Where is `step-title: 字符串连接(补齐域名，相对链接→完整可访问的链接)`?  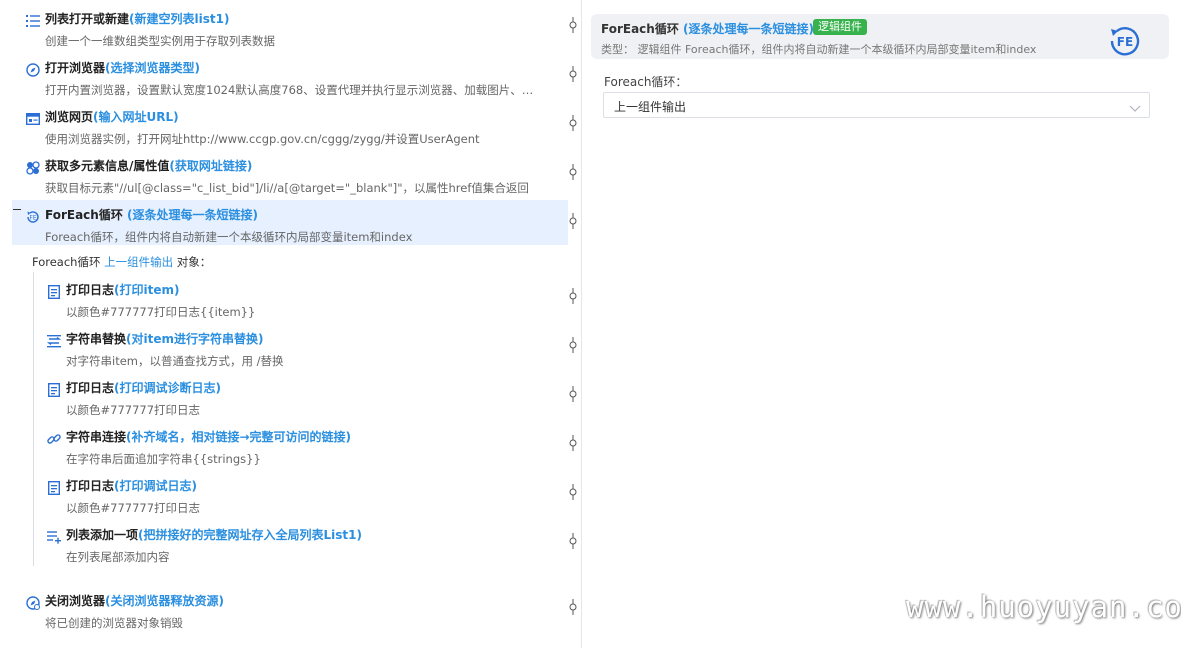 step-title: 字符串连接(补齐域名，相对链接→完整可访问的链接) is located at coordinates (209, 437).